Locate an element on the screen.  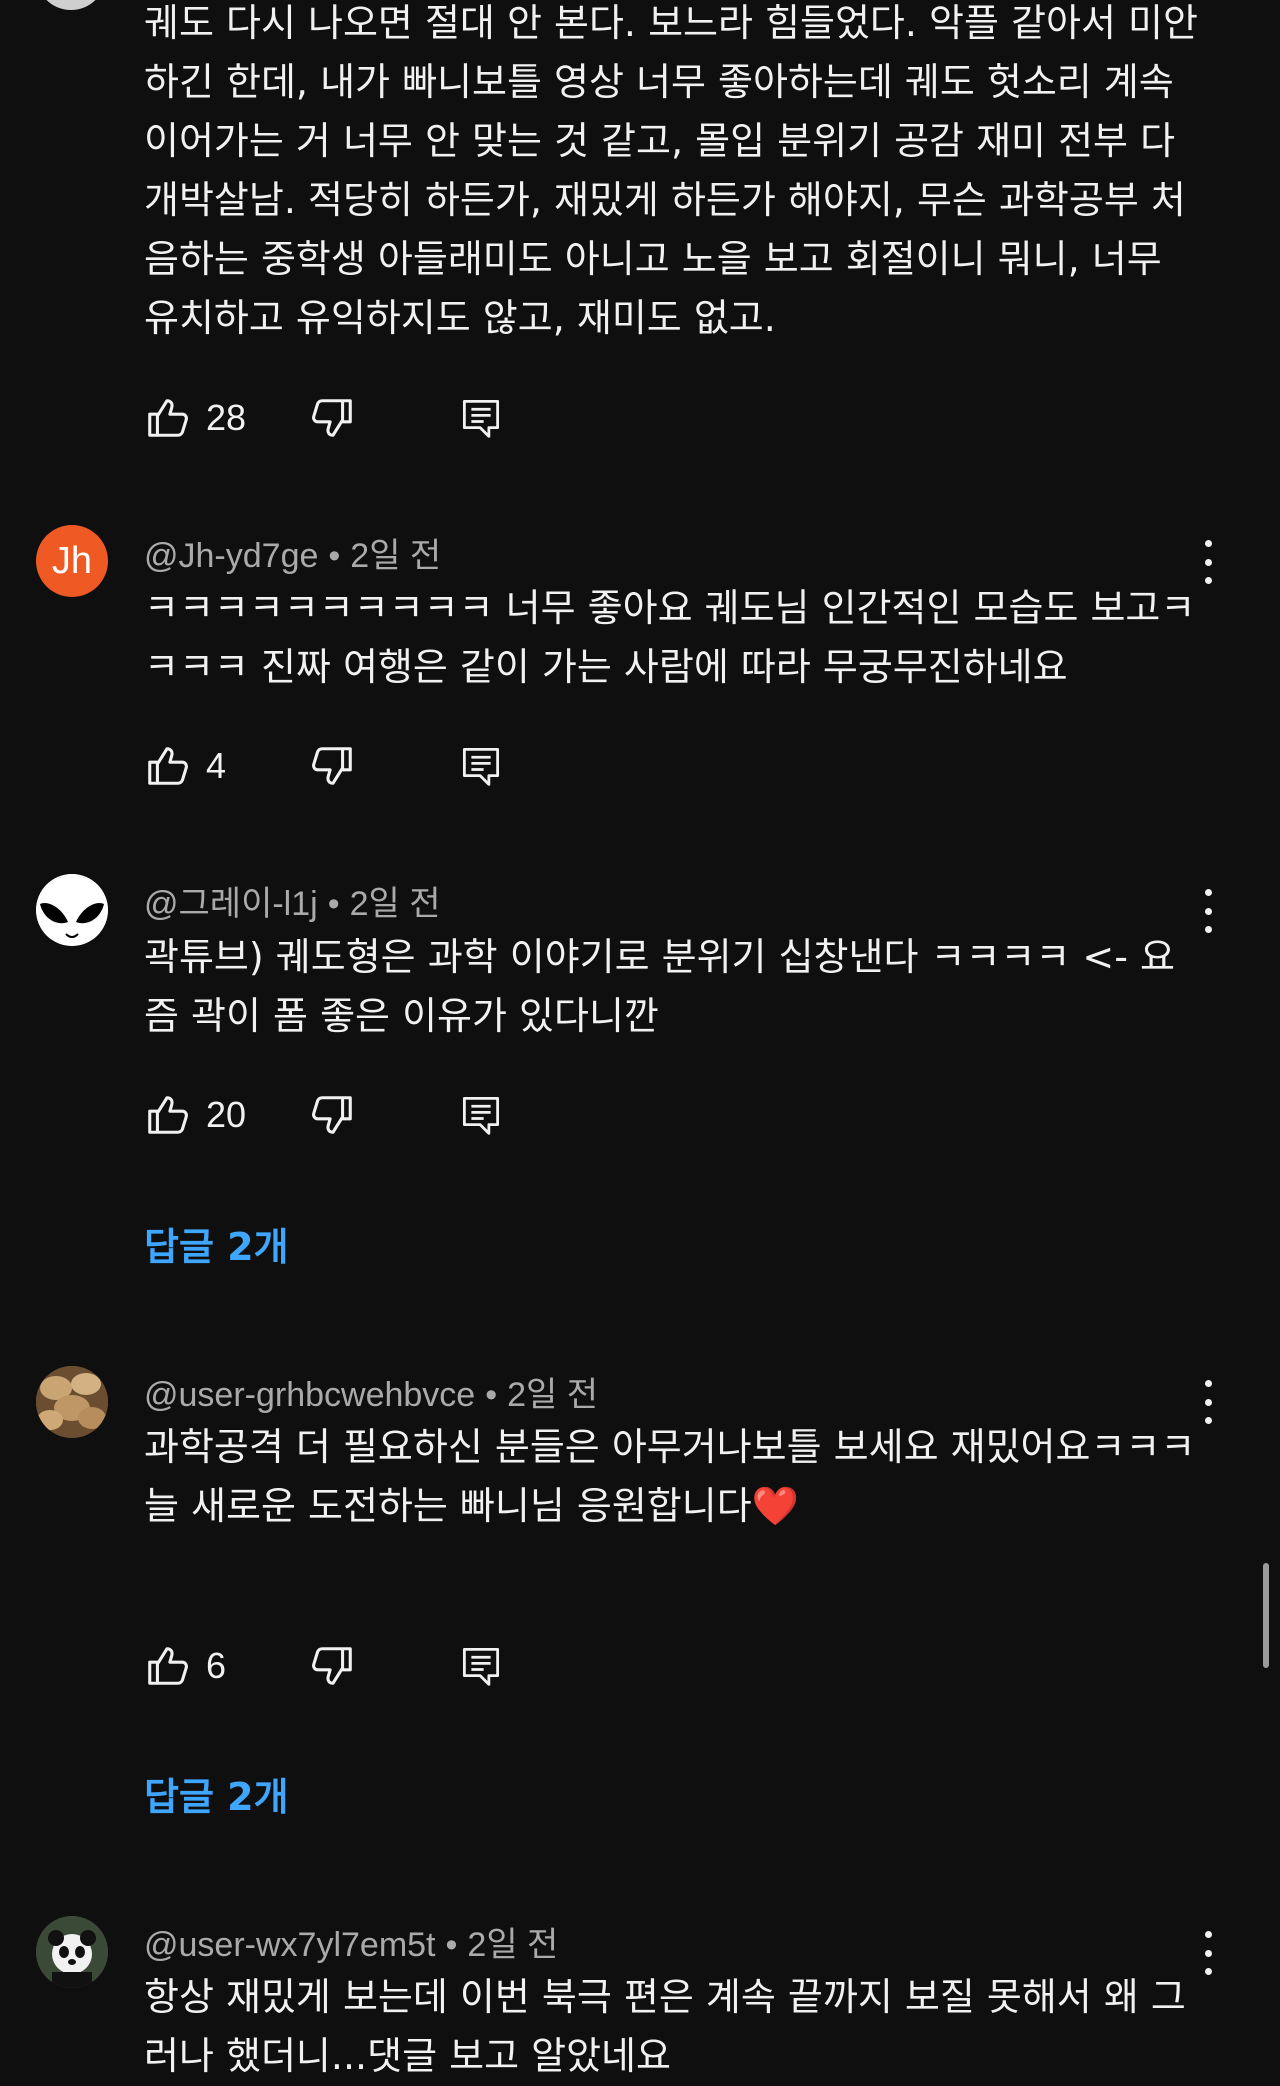
comment-author: @Jh-yd7ge is located at coordinates (231, 556).